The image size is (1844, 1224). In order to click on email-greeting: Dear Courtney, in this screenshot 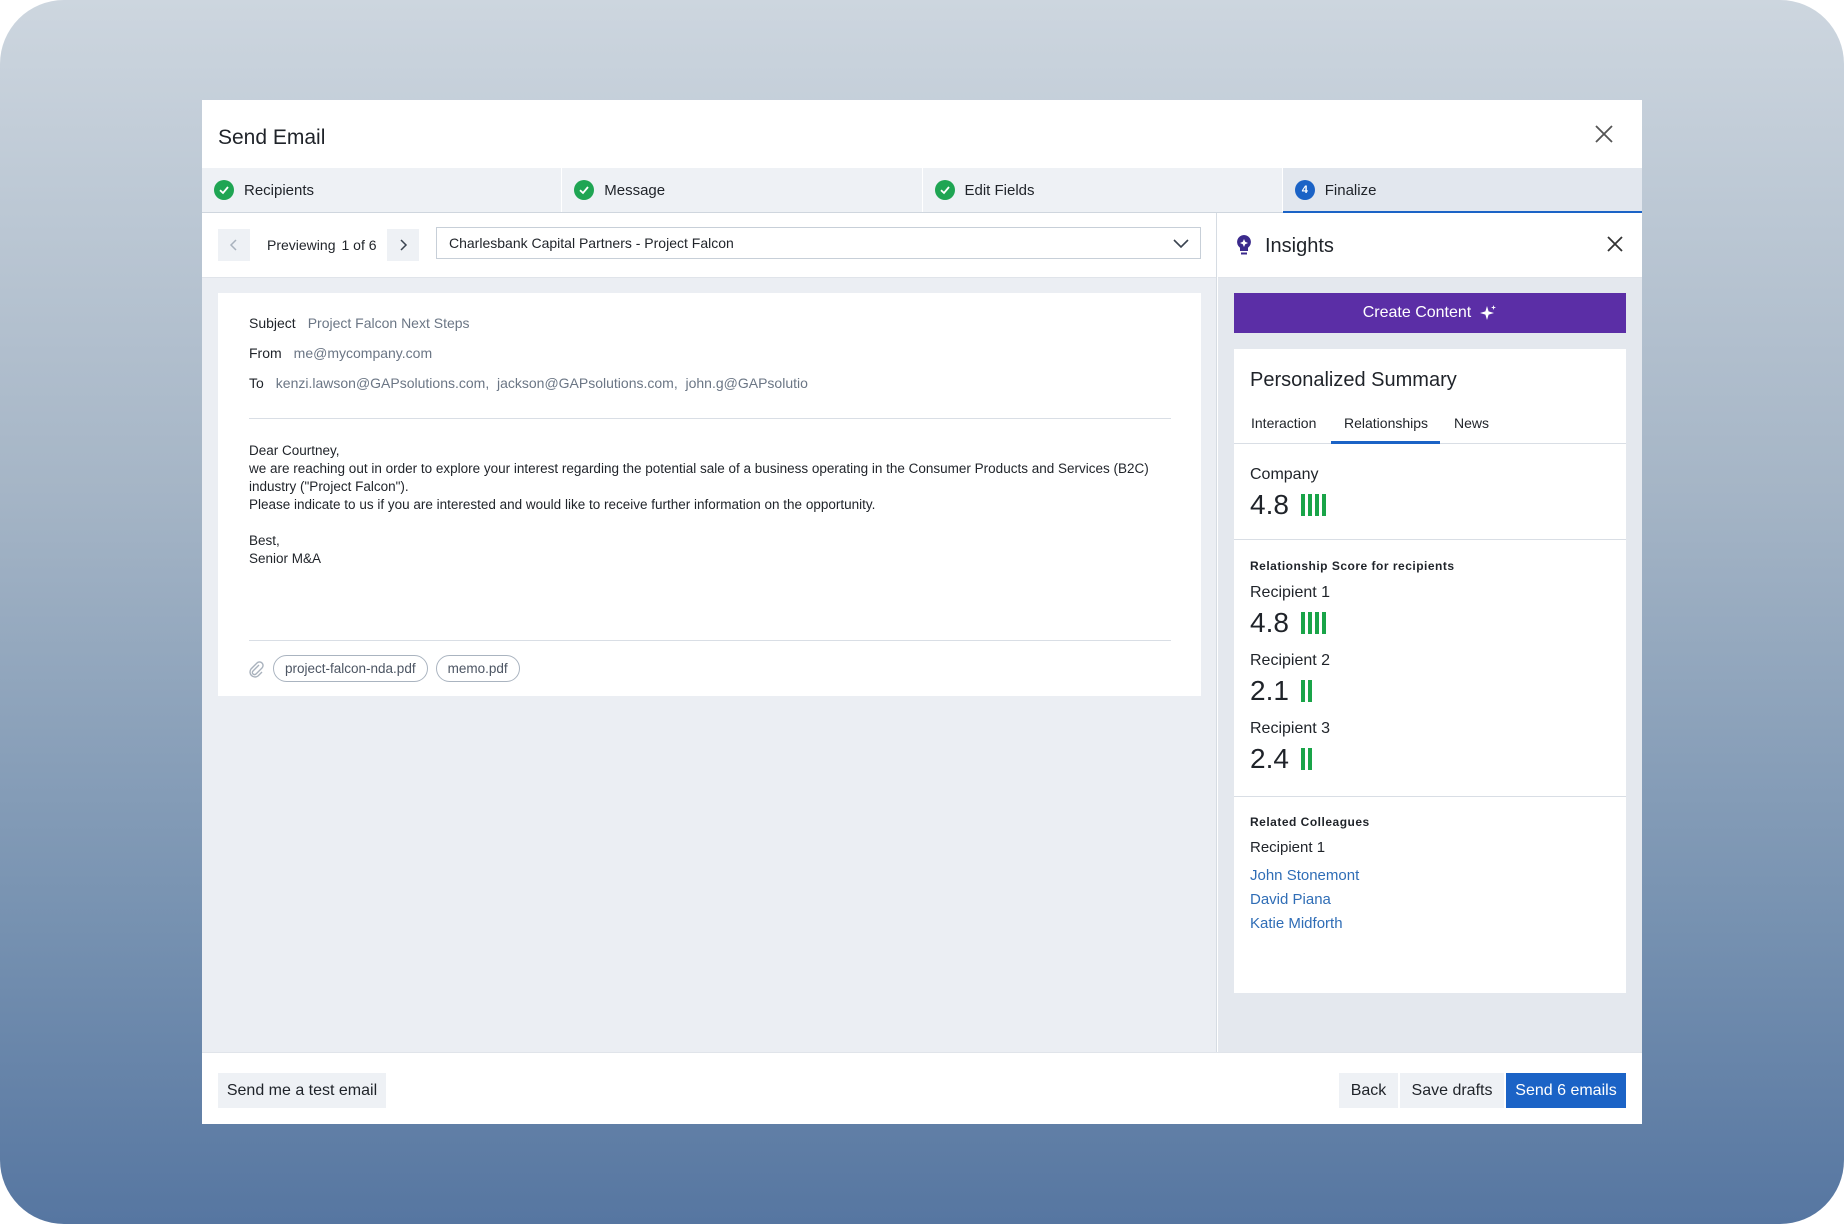, I will do `click(294, 450)`.